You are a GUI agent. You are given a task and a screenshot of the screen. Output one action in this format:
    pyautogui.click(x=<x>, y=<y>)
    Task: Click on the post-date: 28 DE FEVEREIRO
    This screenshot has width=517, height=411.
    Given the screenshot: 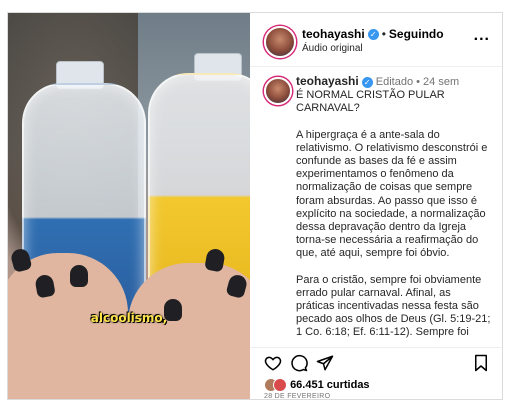 What is the action you would take?
    pyautogui.click(x=297, y=396)
    